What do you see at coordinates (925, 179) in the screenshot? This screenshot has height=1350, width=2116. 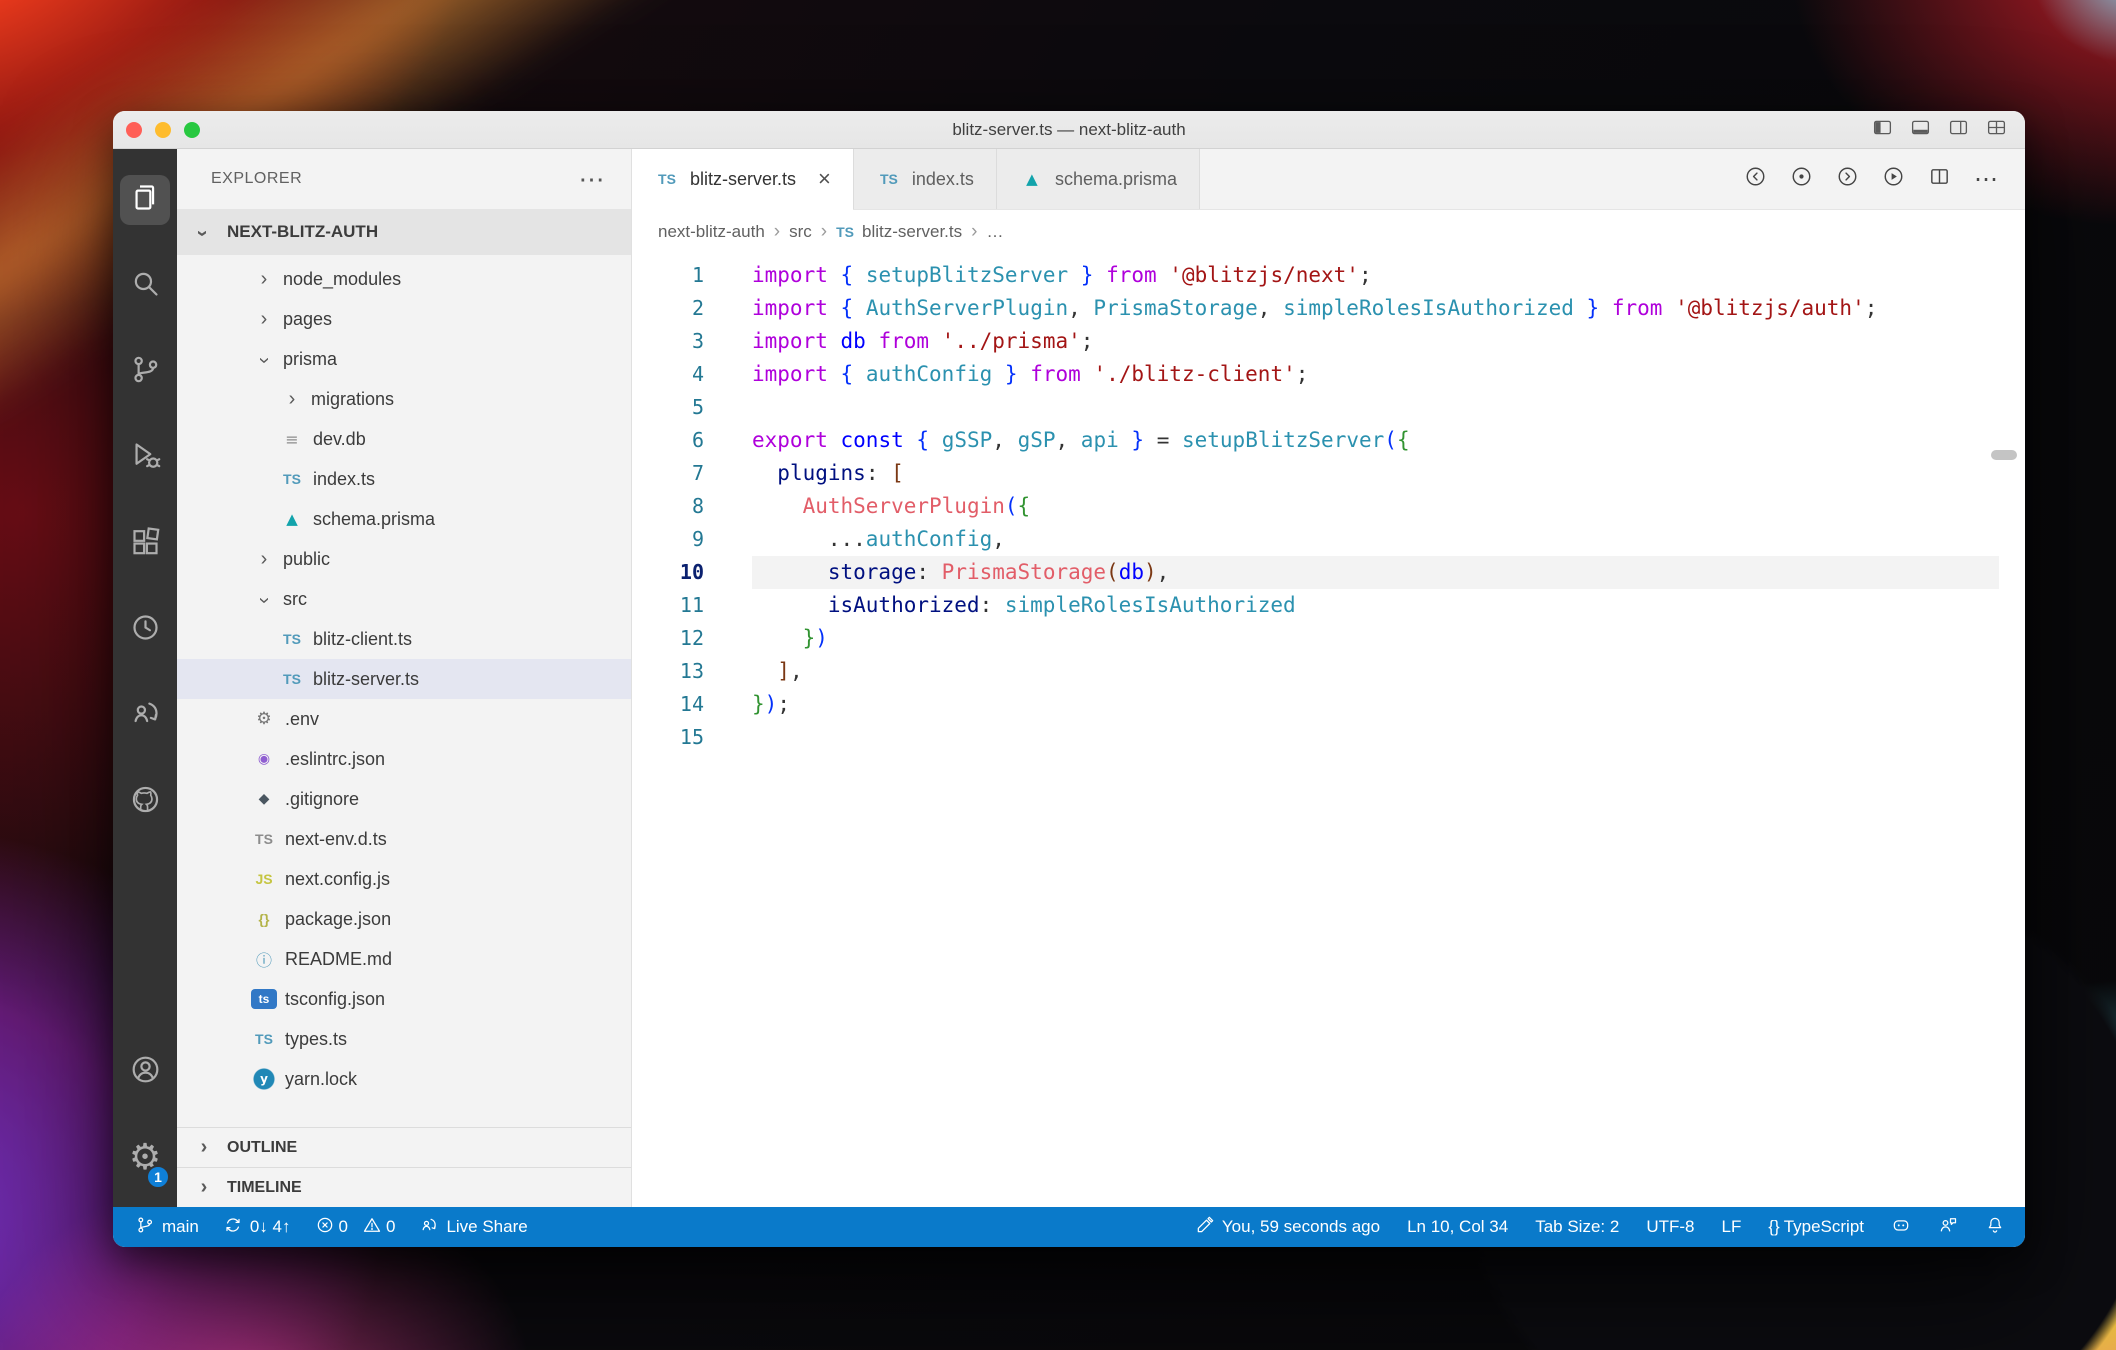 I see `editor-tab: TS index.ts` at bounding box center [925, 179].